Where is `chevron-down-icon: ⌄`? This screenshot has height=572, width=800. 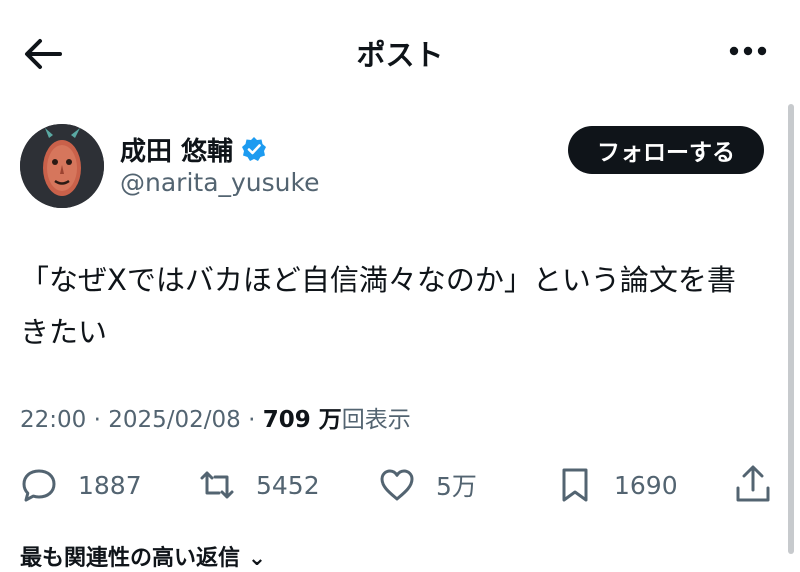
chevron-down-icon: ⌄ is located at coordinates (257, 558).